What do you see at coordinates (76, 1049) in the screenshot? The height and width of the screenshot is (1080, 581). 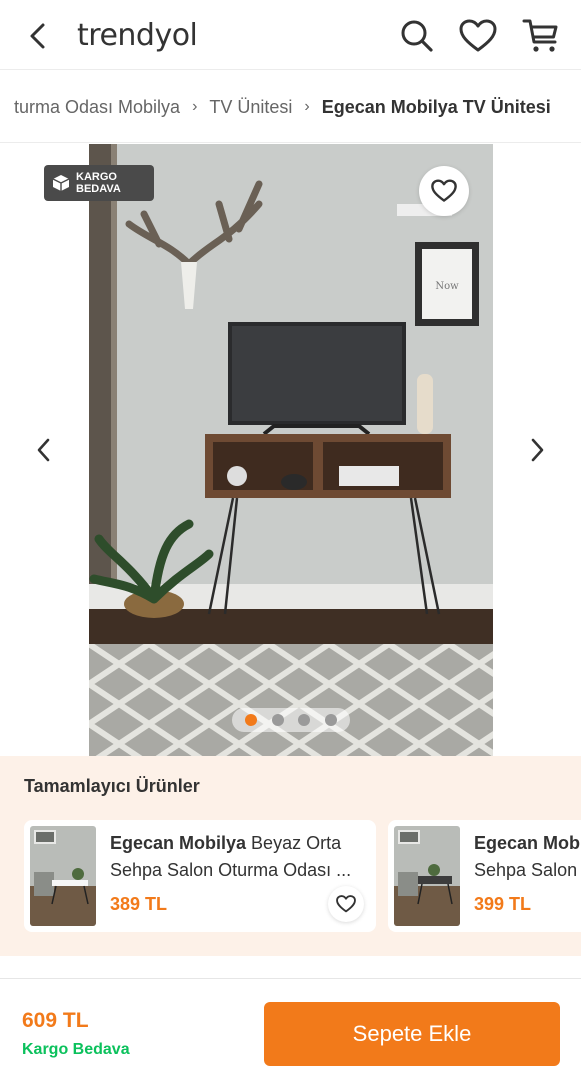 I see `free-shipping-label: Kargo Bedava` at bounding box center [76, 1049].